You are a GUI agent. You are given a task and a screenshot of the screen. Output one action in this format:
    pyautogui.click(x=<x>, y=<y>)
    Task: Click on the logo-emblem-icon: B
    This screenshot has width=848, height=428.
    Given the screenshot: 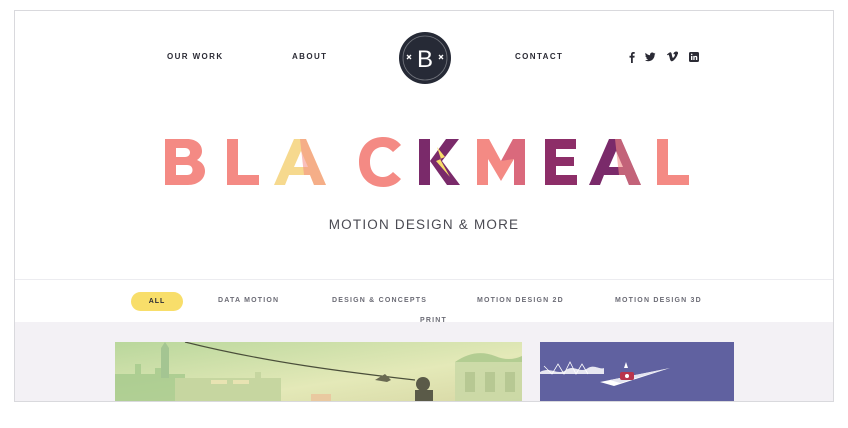 What is the action you would take?
    pyautogui.click(x=425, y=58)
    